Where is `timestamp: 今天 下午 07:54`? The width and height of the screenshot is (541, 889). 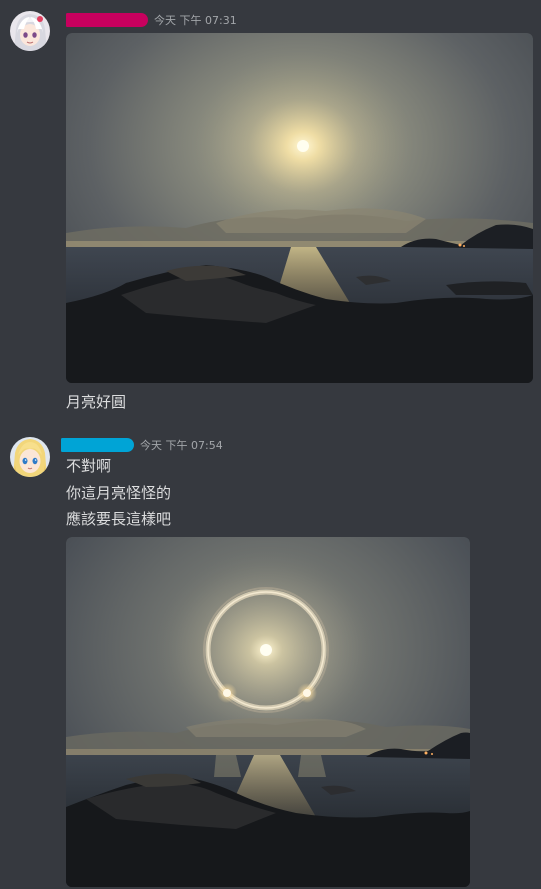
timestamp: 今天 下午 07:54 is located at coordinates (181, 445).